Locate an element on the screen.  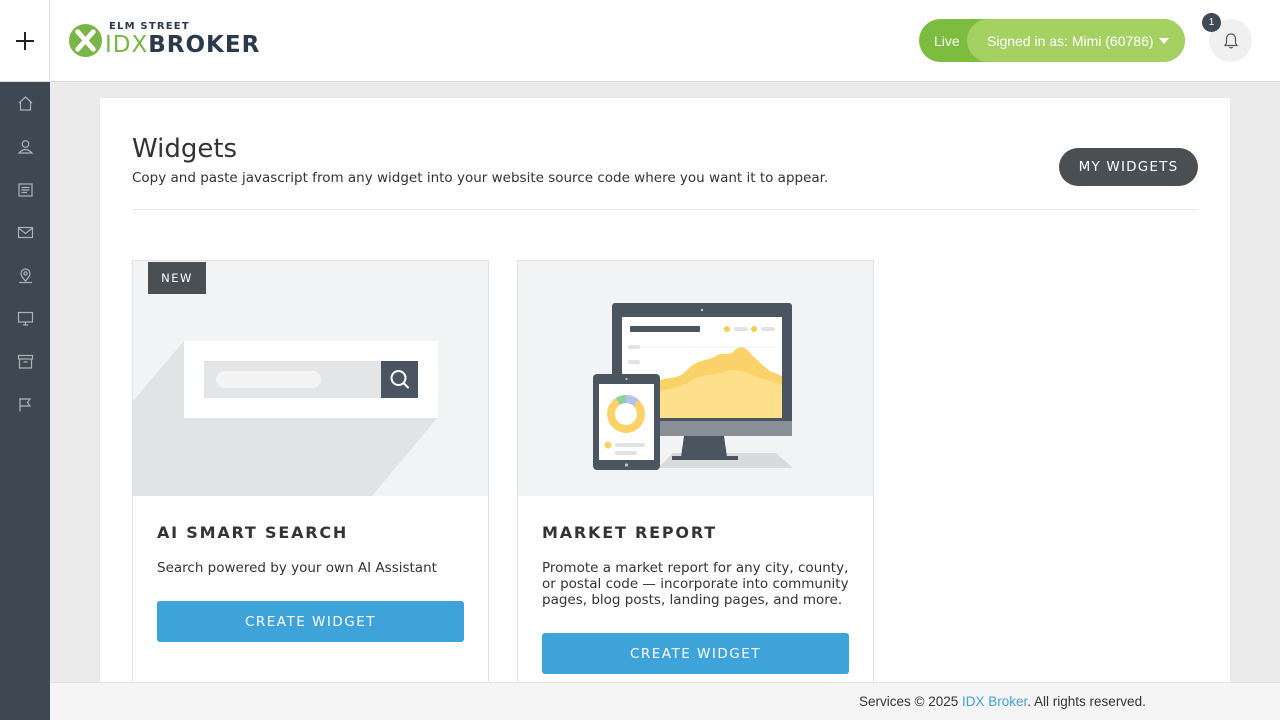
user-icon is located at coordinates (25, 147).